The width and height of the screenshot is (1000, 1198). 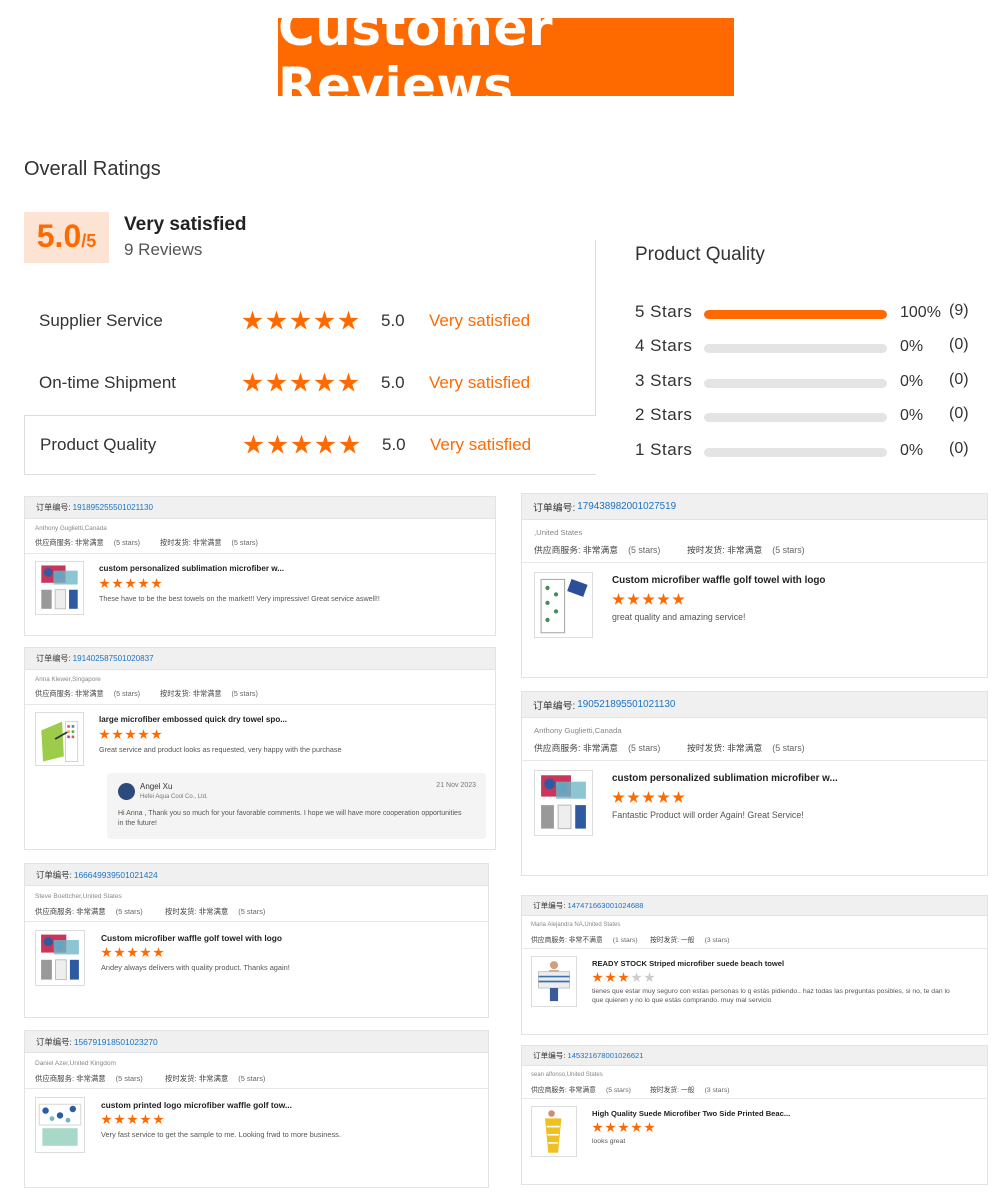 I want to click on order-number-link: 147471663001024688, so click(x=605, y=905).